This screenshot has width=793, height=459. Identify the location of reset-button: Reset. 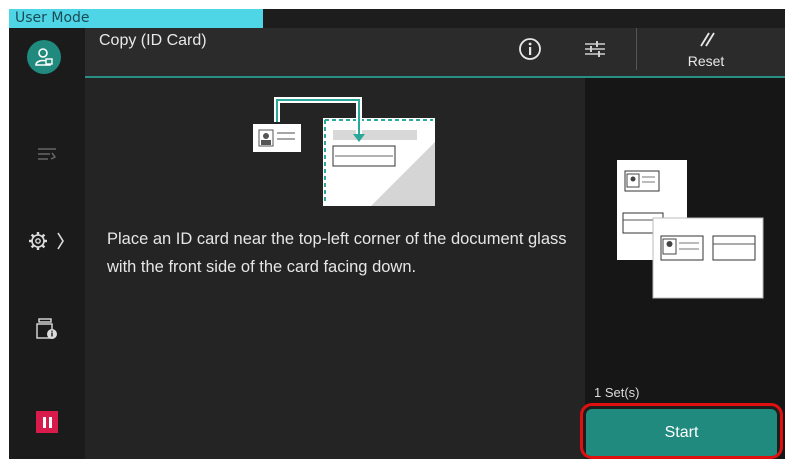
(706, 50).